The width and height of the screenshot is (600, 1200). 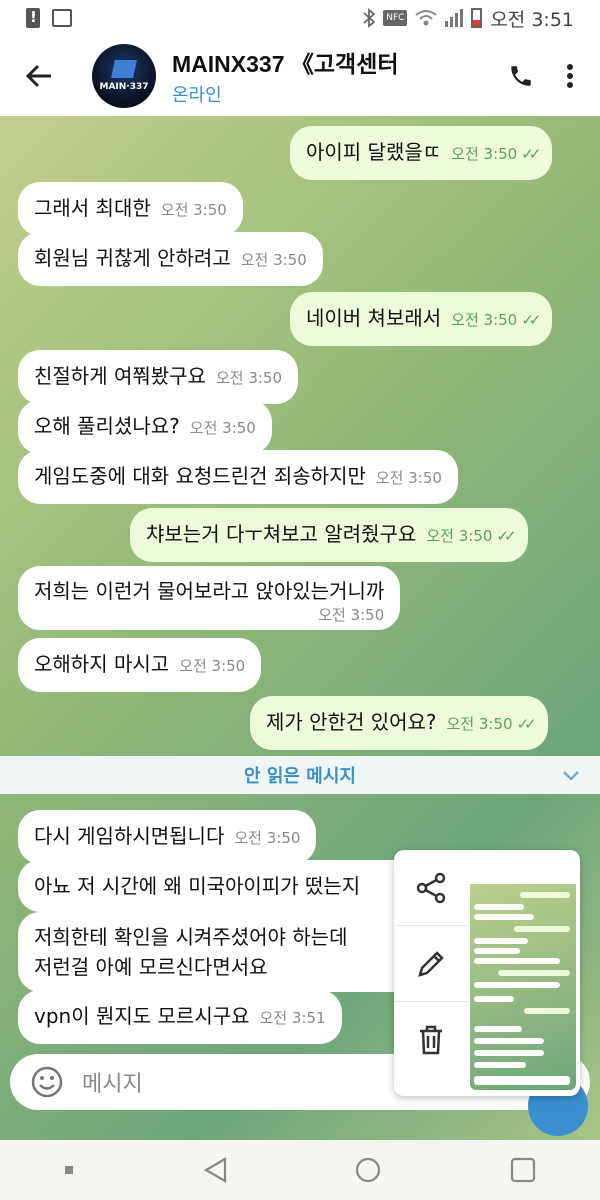 What do you see at coordinates (215, 1170) in the screenshot?
I see `nav-back-icon` at bounding box center [215, 1170].